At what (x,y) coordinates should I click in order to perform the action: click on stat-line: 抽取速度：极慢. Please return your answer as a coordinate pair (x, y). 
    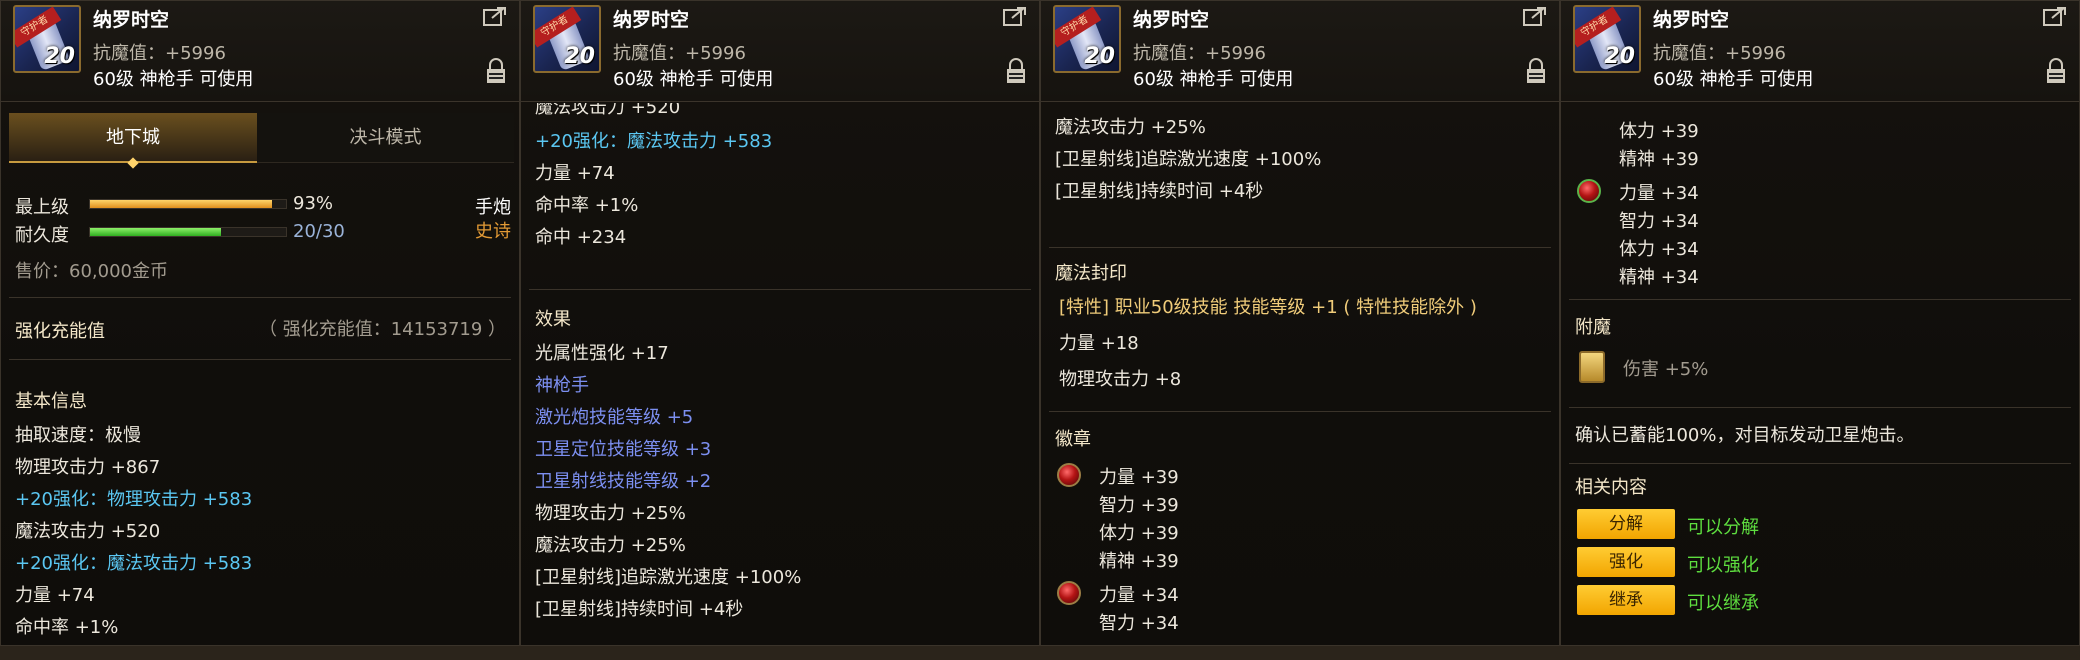
    Looking at the image, I should click on (78, 435).